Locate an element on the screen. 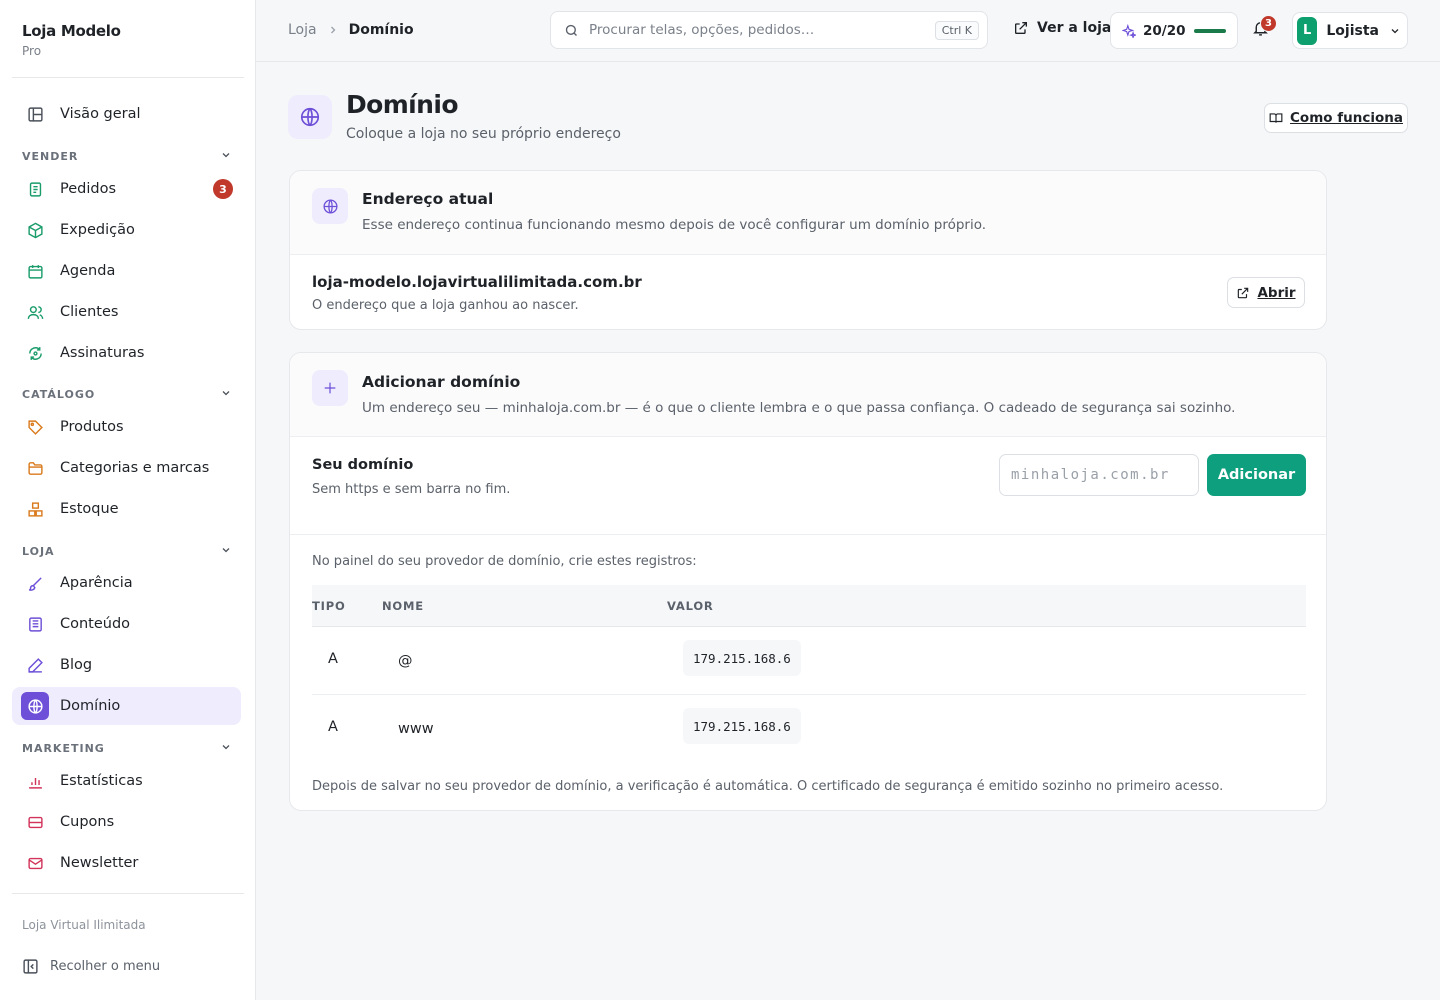 This screenshot has height=1000, width=1440. sidebar-item-categorias: Categorias e marcas is located at coordinates (126, 468).